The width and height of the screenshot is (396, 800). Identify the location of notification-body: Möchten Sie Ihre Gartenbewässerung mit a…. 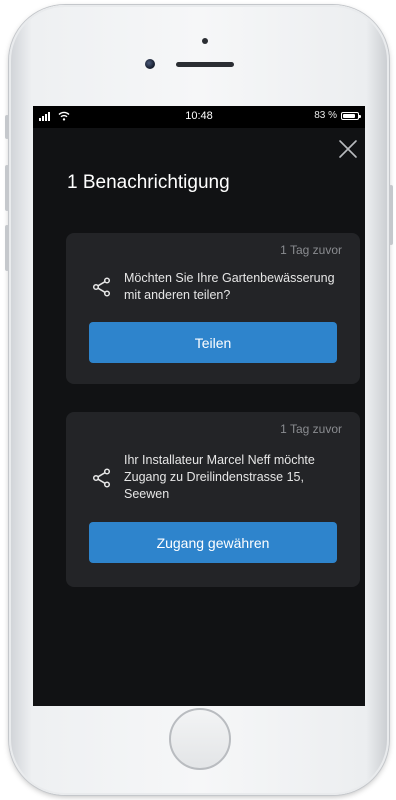
(222, 287).